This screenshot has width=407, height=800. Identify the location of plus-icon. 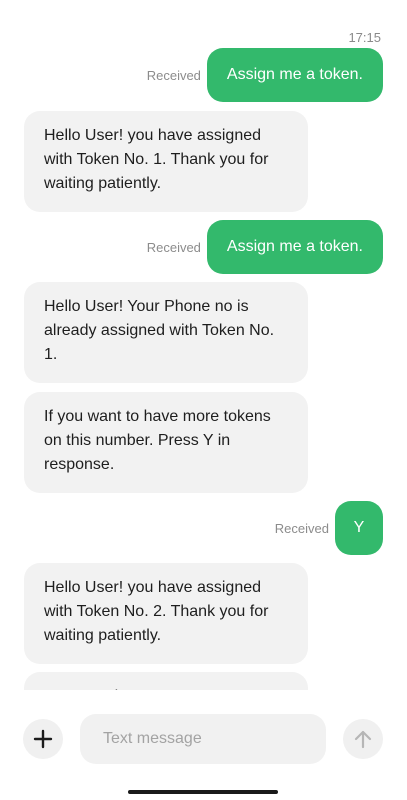
(43, 739).